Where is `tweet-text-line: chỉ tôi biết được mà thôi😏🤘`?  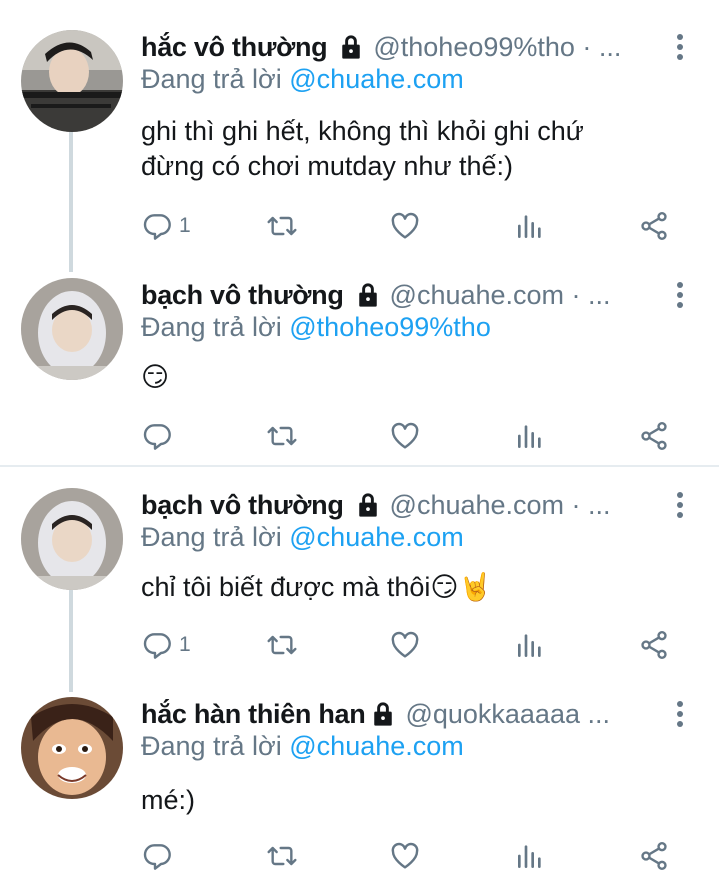 tweet-text-line: chỉ tôi biết được mà thôi😏🤘 is located at coordinates (317, 587).